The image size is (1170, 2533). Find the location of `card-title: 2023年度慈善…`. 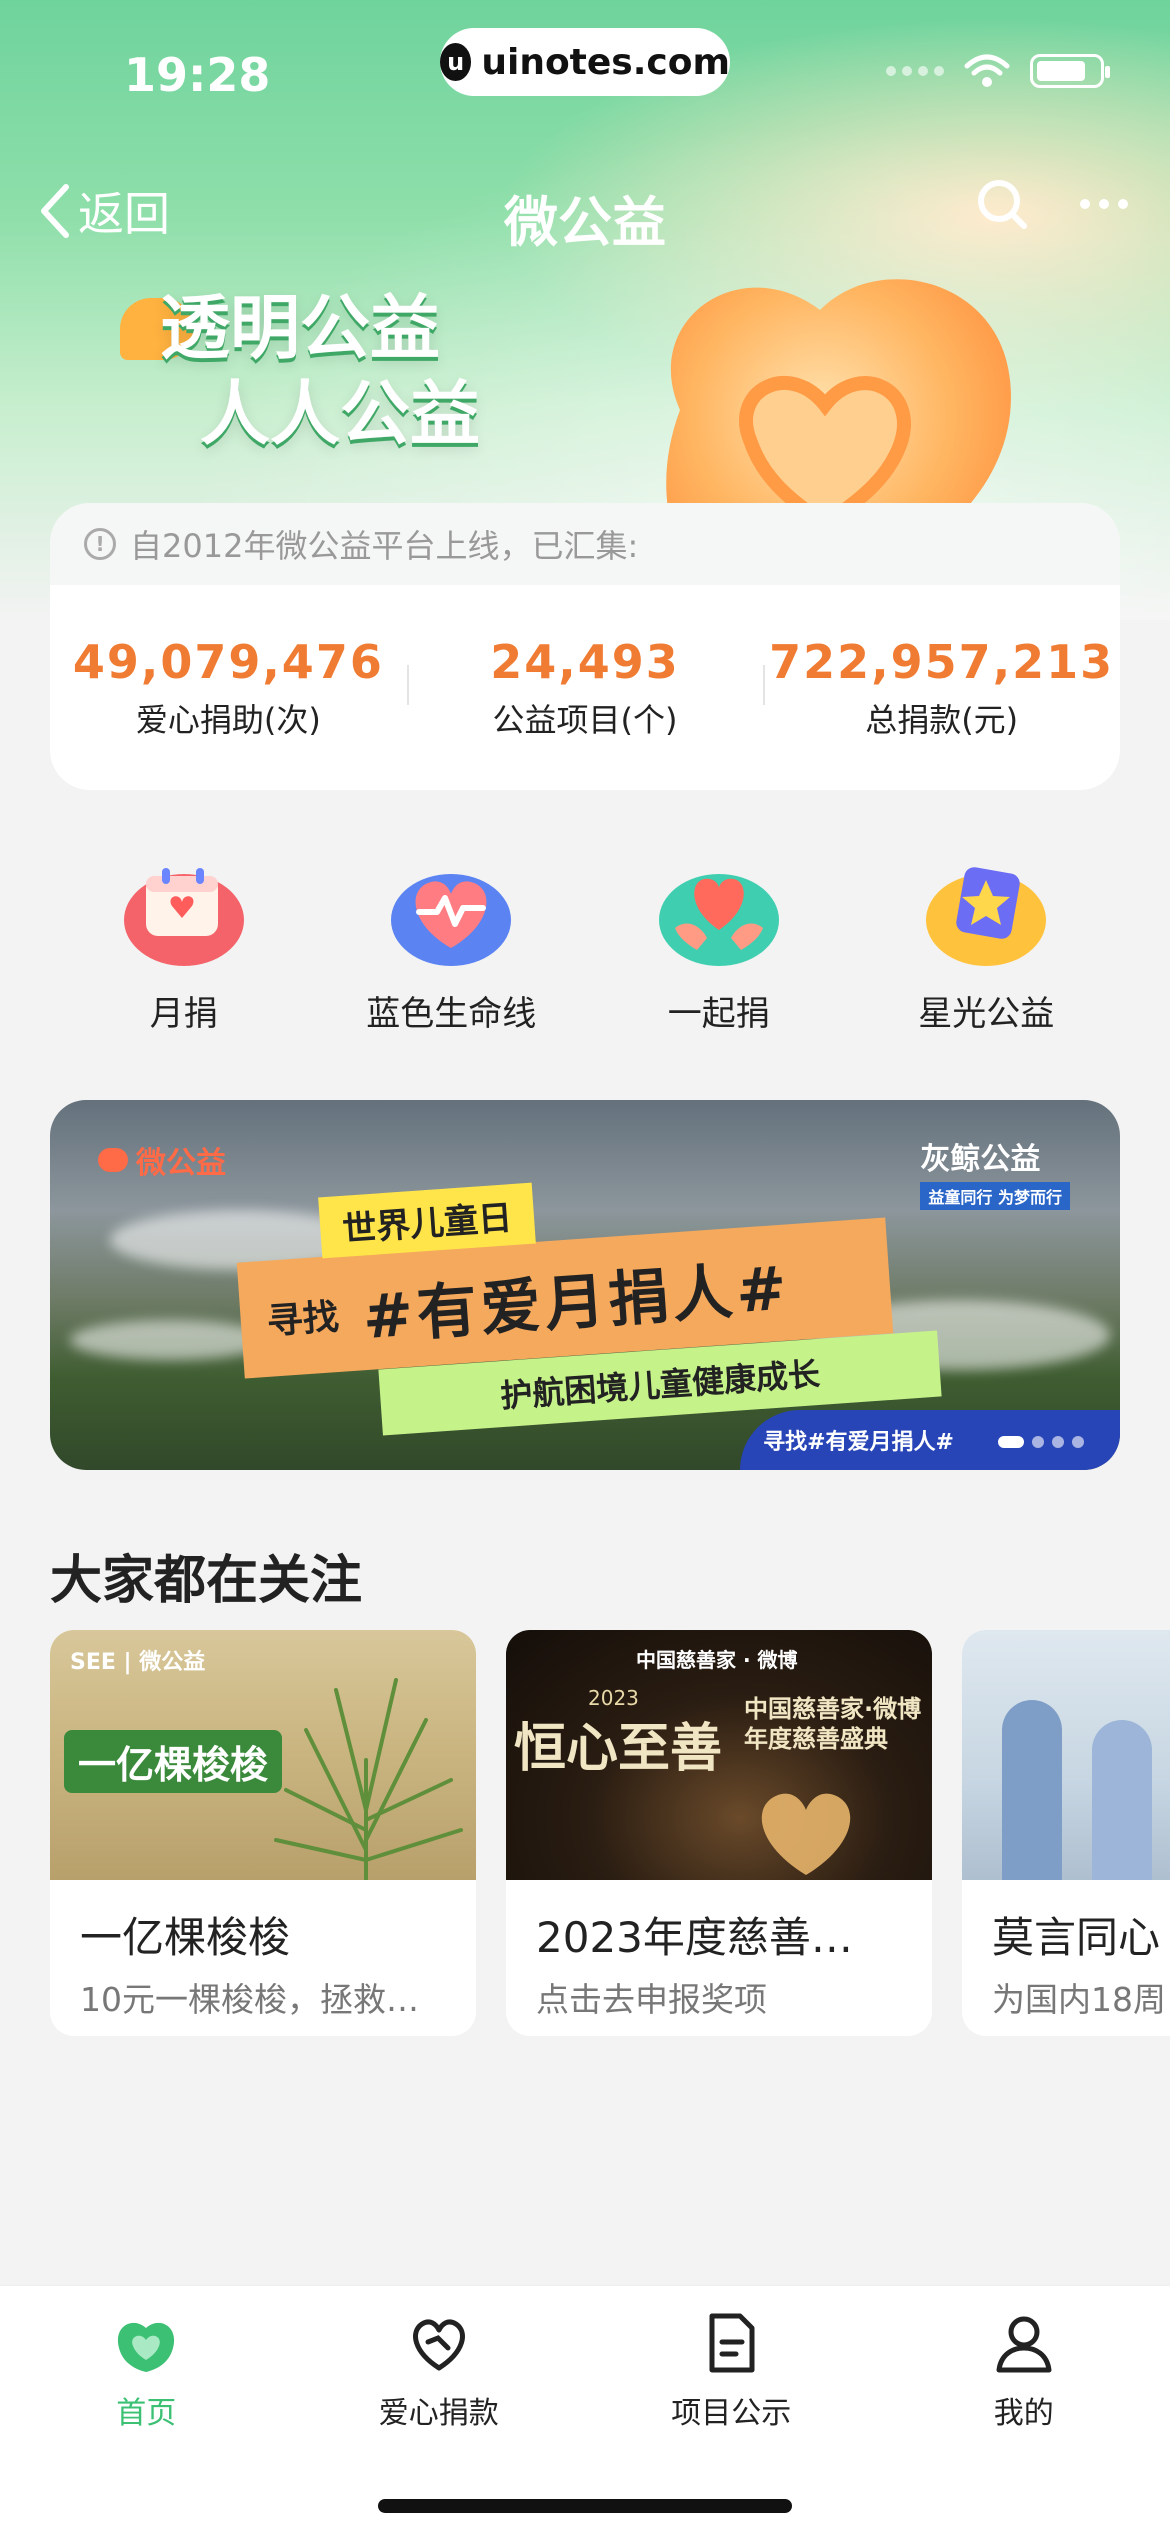

card-title: 2023年度慈善… is located at coordinates (719, 1922).